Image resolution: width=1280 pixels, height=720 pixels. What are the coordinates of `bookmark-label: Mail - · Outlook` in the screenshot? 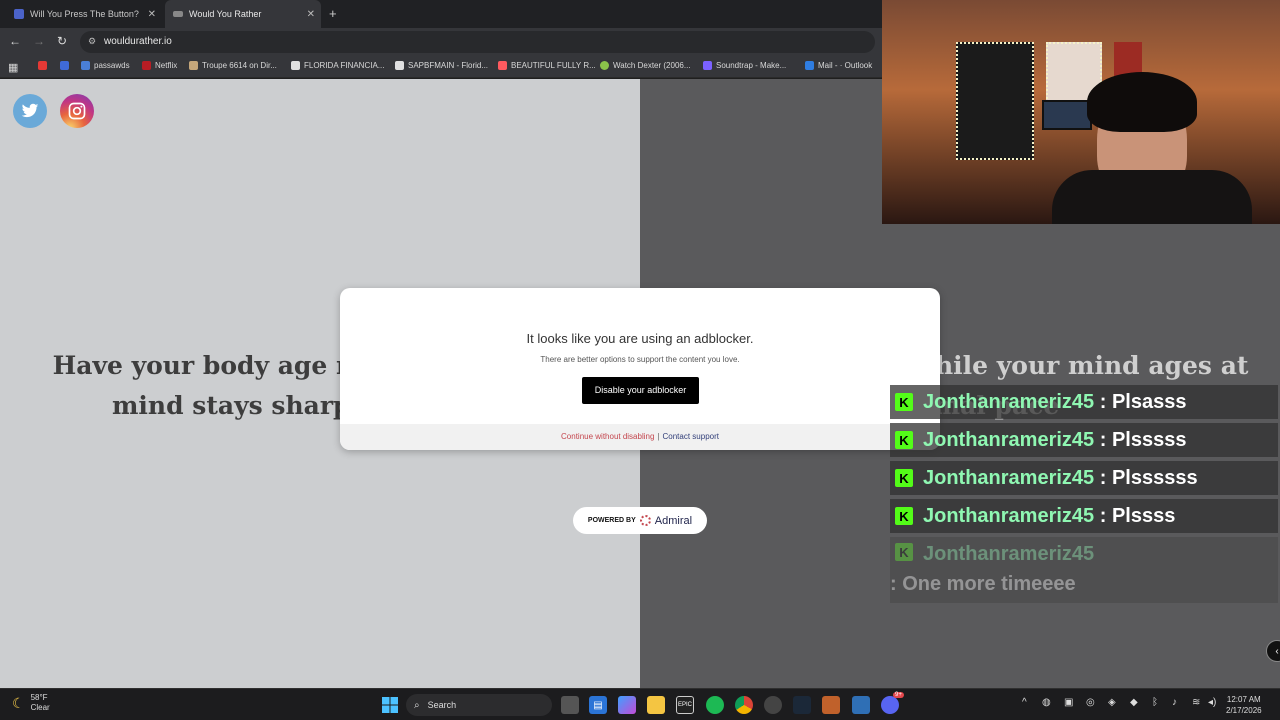 It's located at (845, 65).